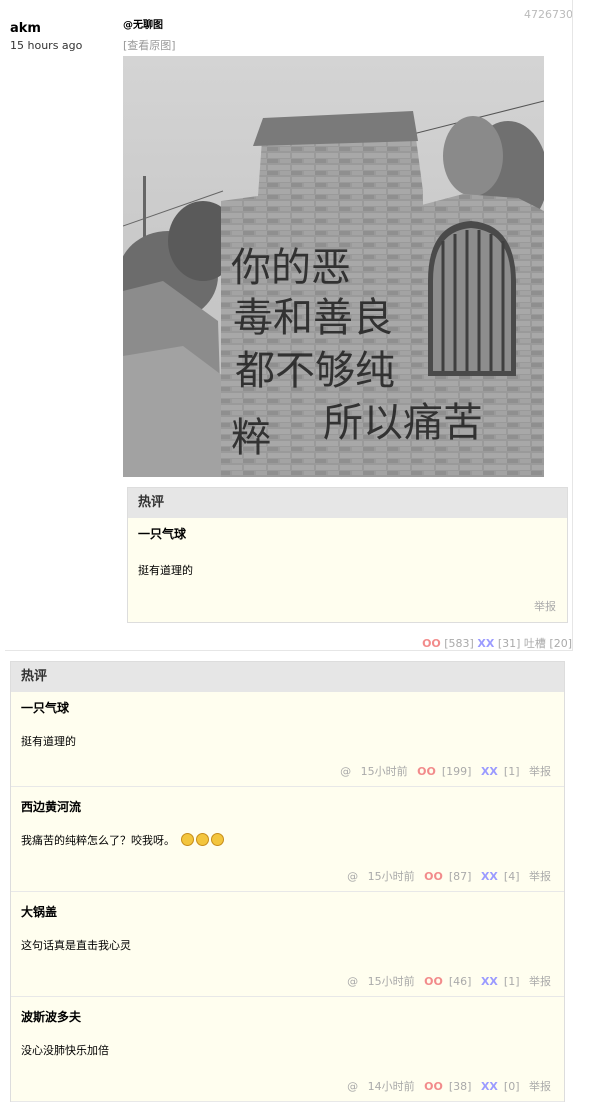 Image resolution: width=594 pixels, height=1111 pixels. What do you see at coordinates (287, 677) in the screenshot?
I see `hot-comments-title: 热评` at bounding box center [287, 677].